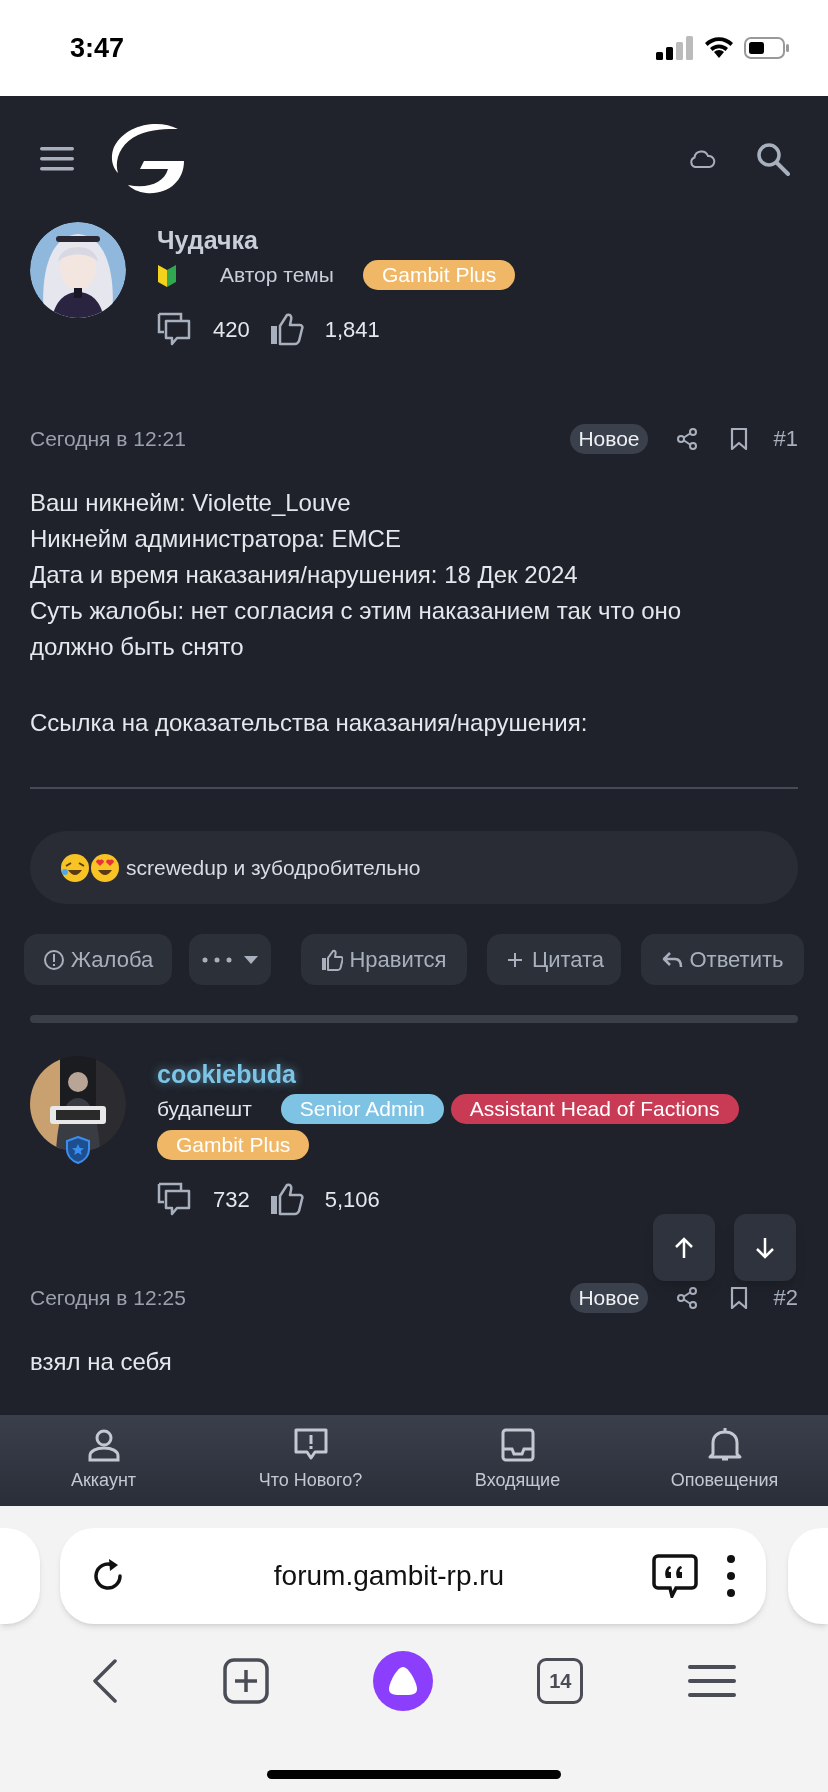 The height and width of the screenshot is (1792, 828). What do you see at coordinates (773, 159) in the screenshot?
I see `search-icon` at bounding box center [773, 159].